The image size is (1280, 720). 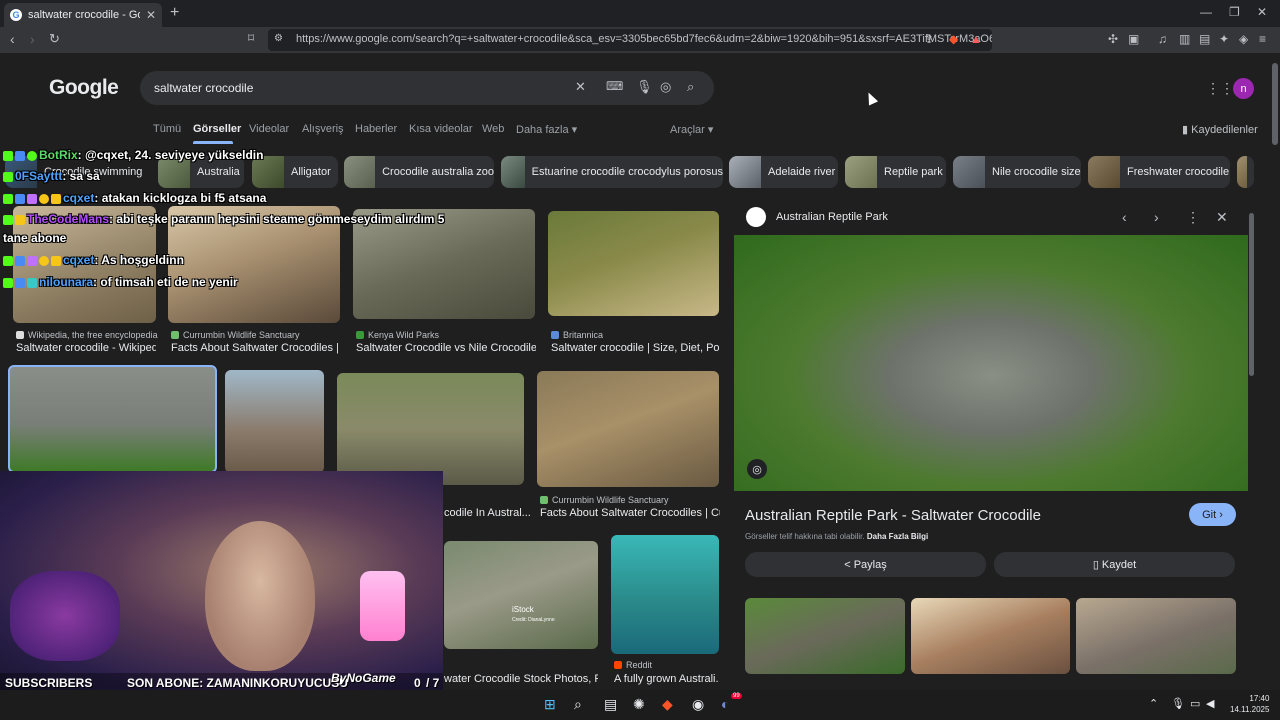 What do you see at coordinates (441, 129) in the screenshot?
I see `tab-short-videos: Kısa videolar` at bounding box center [441, 129].